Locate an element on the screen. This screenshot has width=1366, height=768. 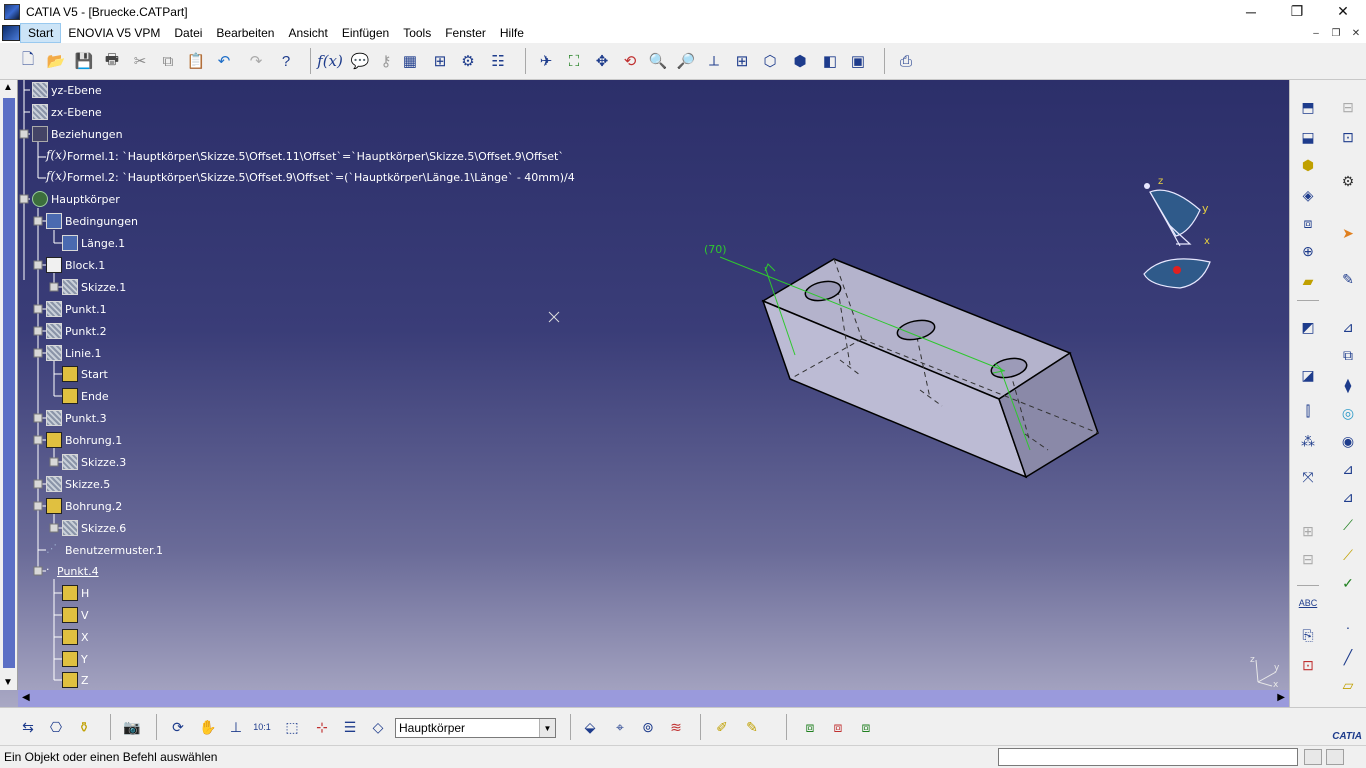
shading-icon: ⬢ is located at coordinates (800, 61).